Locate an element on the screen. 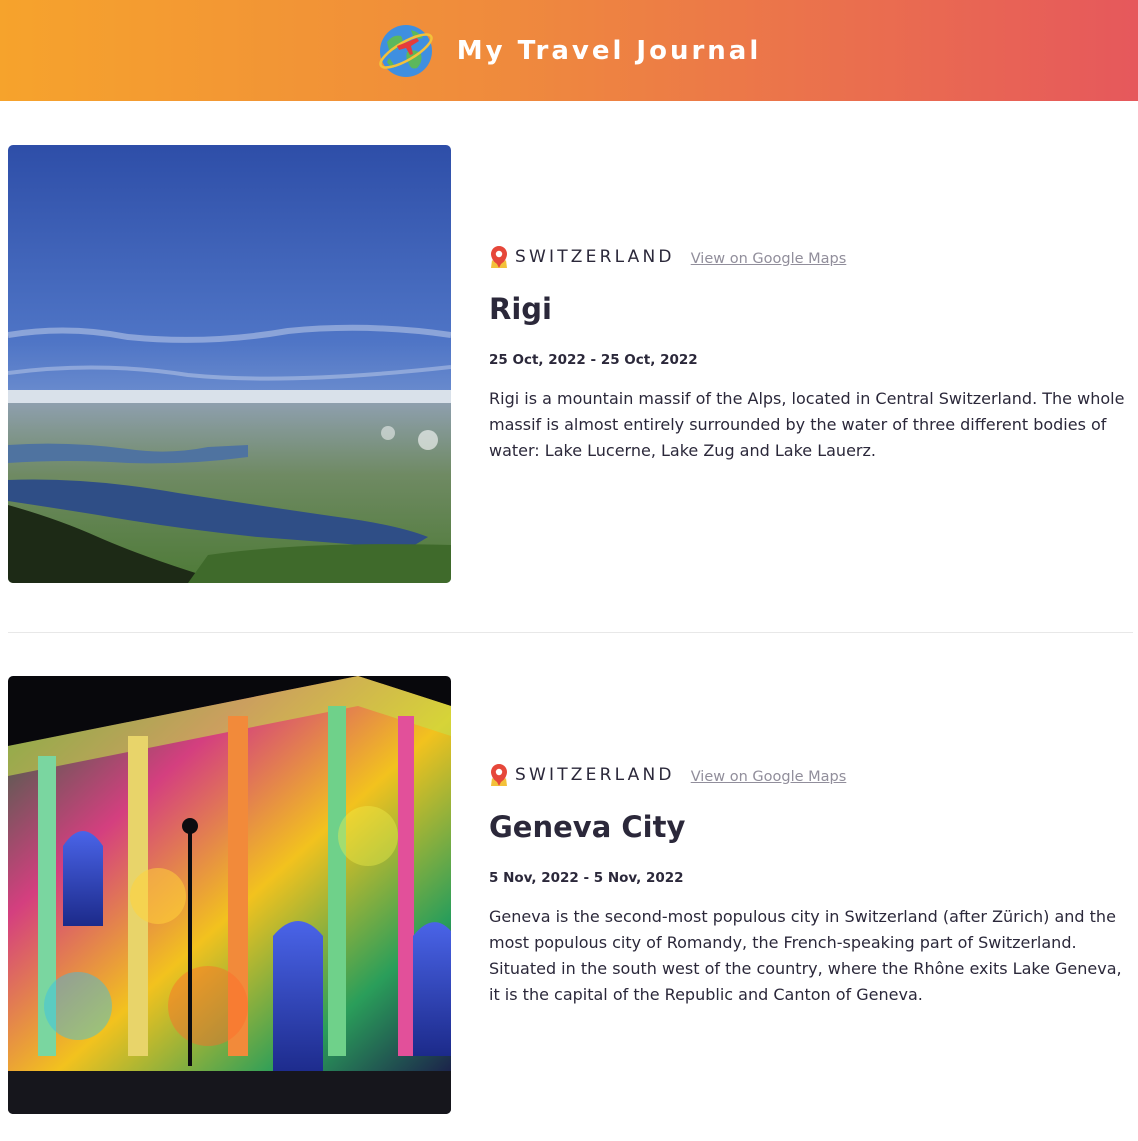  mountain-lake-photo is located at coordinates (229, 364).